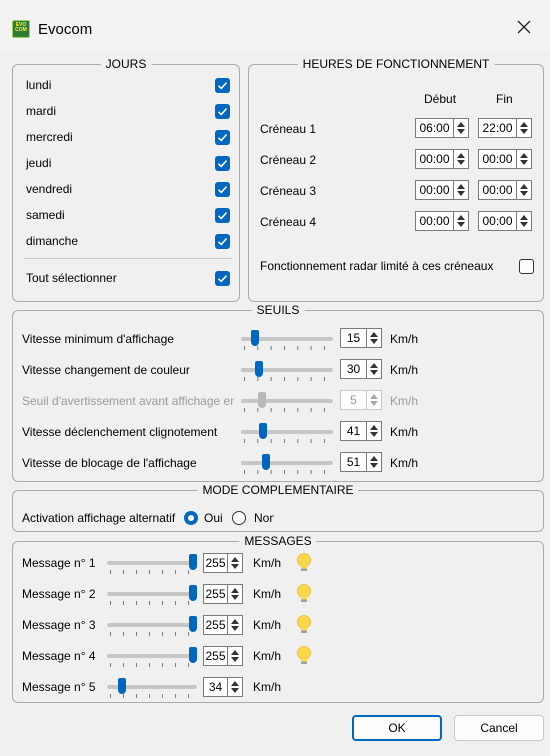 This screenshot has height=756, width=550. I want to click on message-spin-3: 255, so click(223, 625).